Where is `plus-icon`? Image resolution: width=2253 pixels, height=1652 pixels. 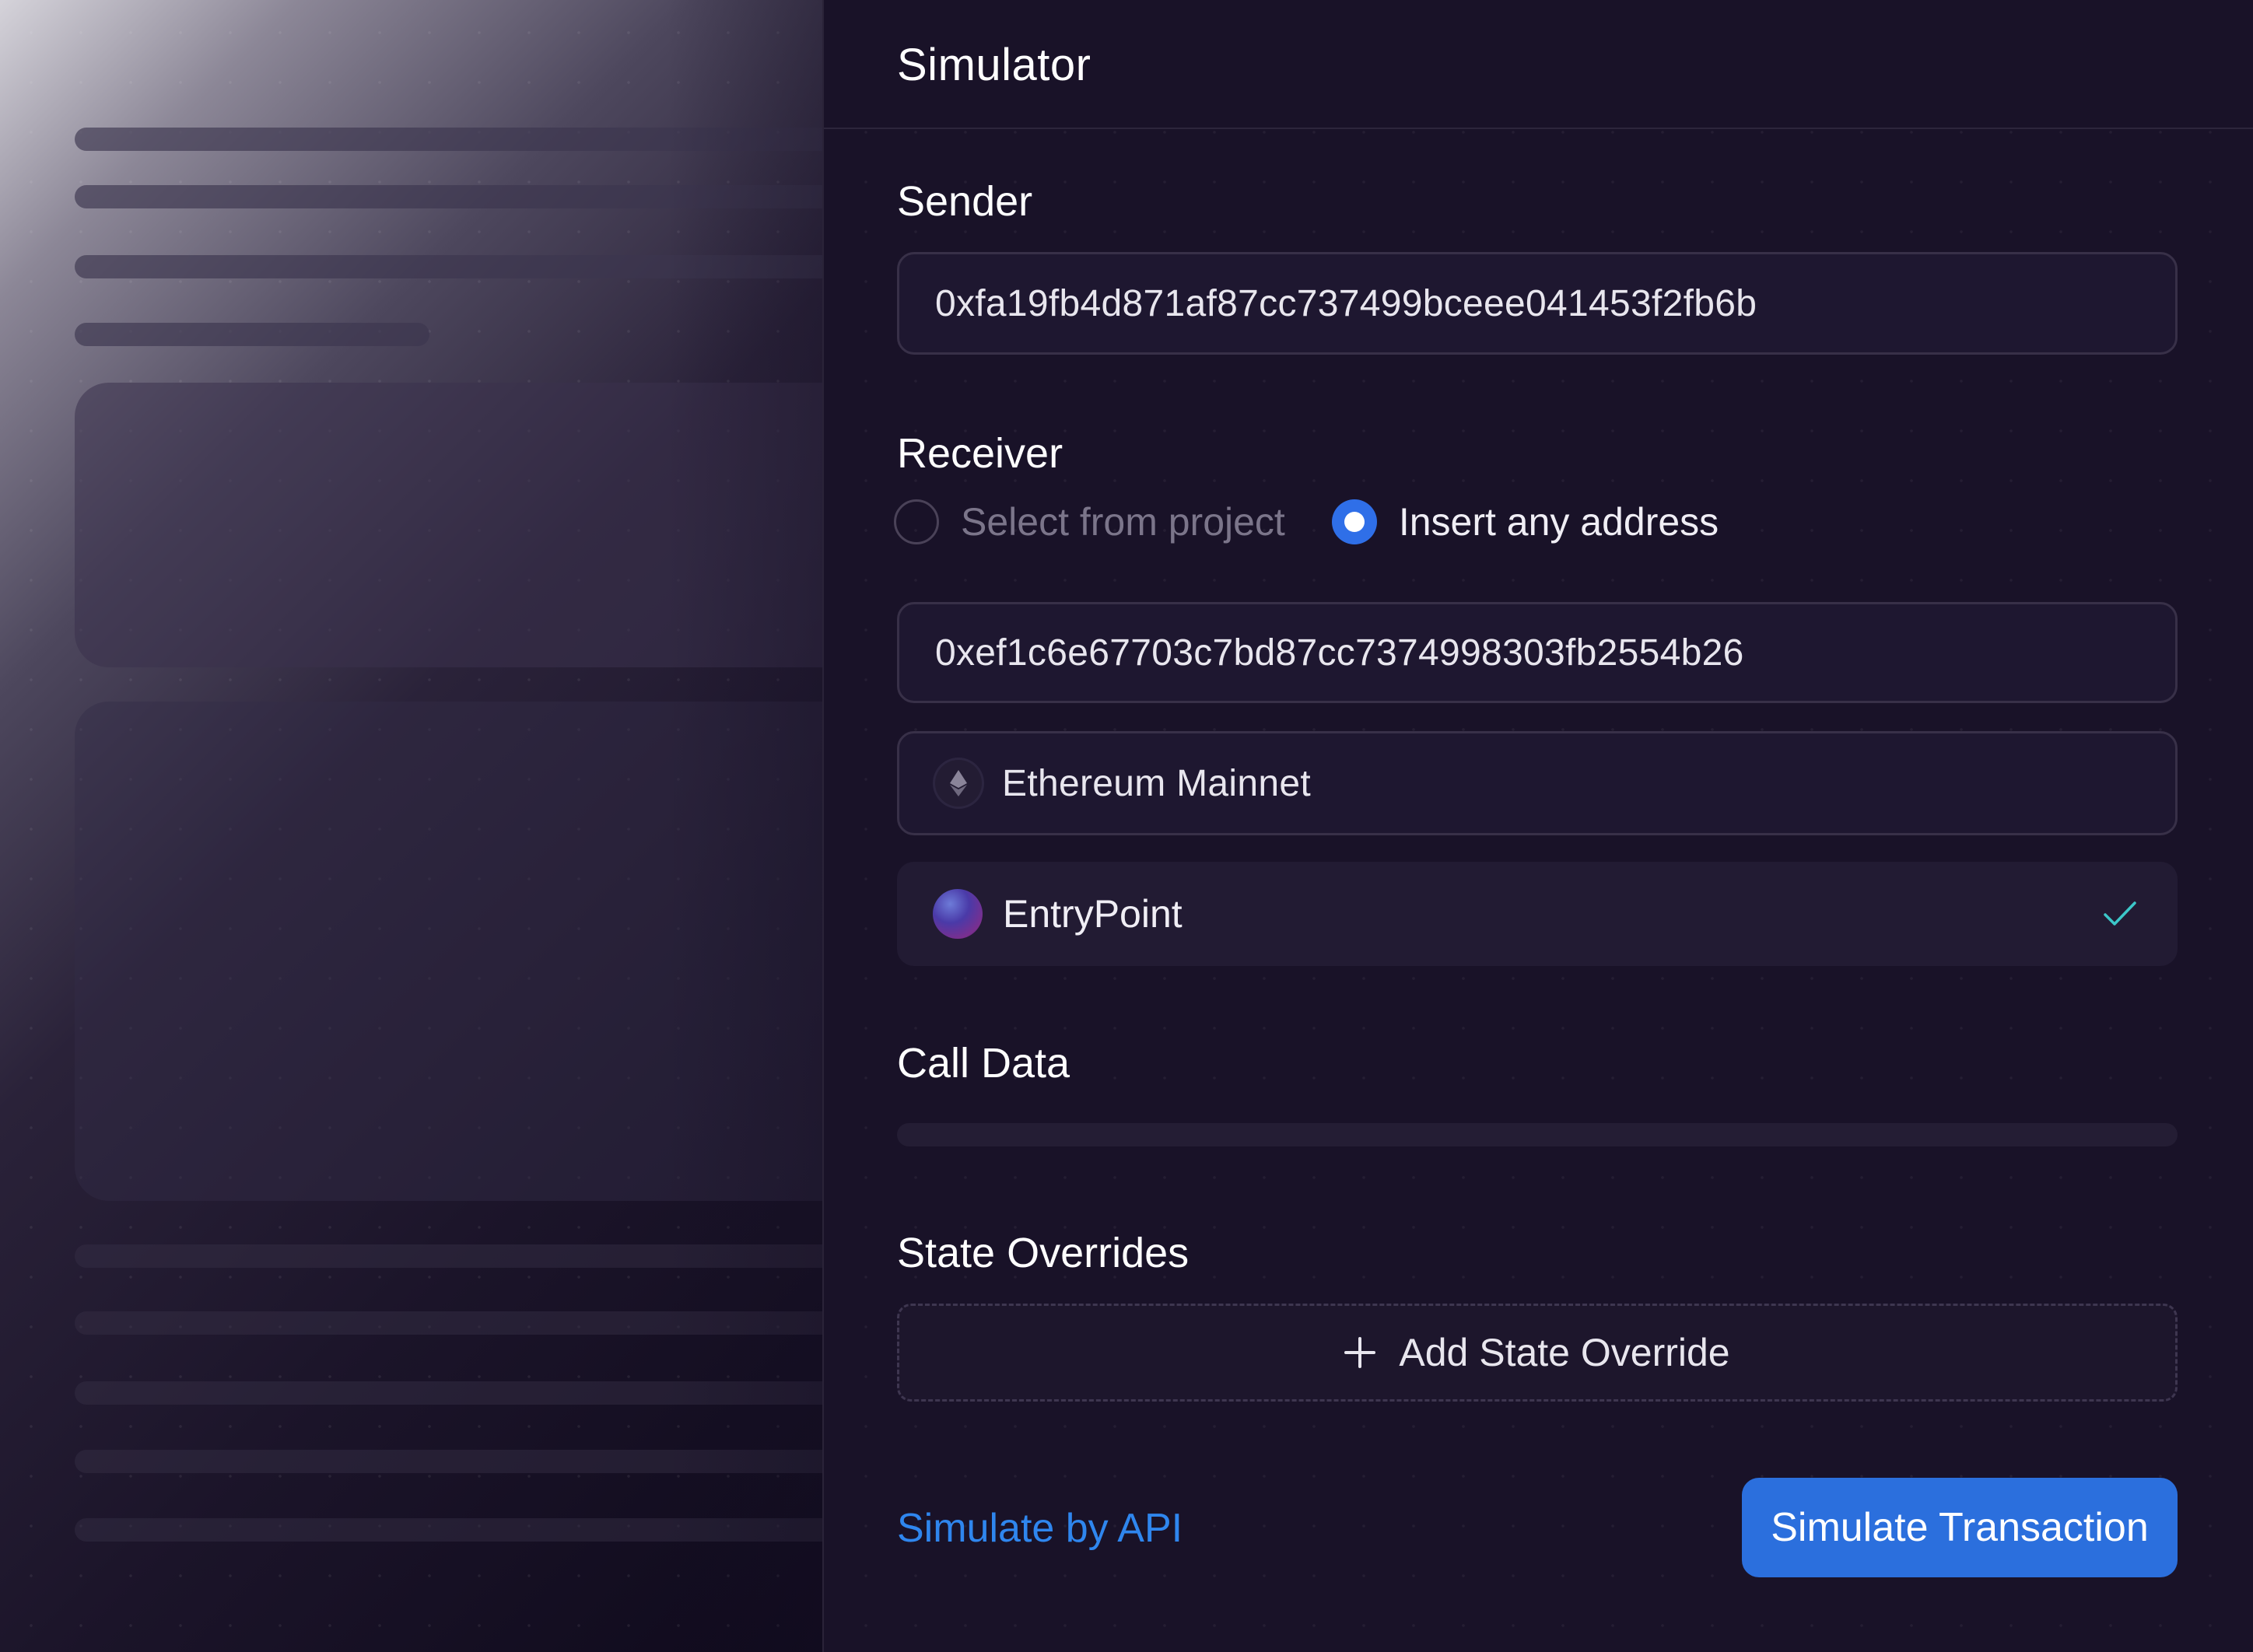 plus-icon is located at coordinates (1360, 1353).